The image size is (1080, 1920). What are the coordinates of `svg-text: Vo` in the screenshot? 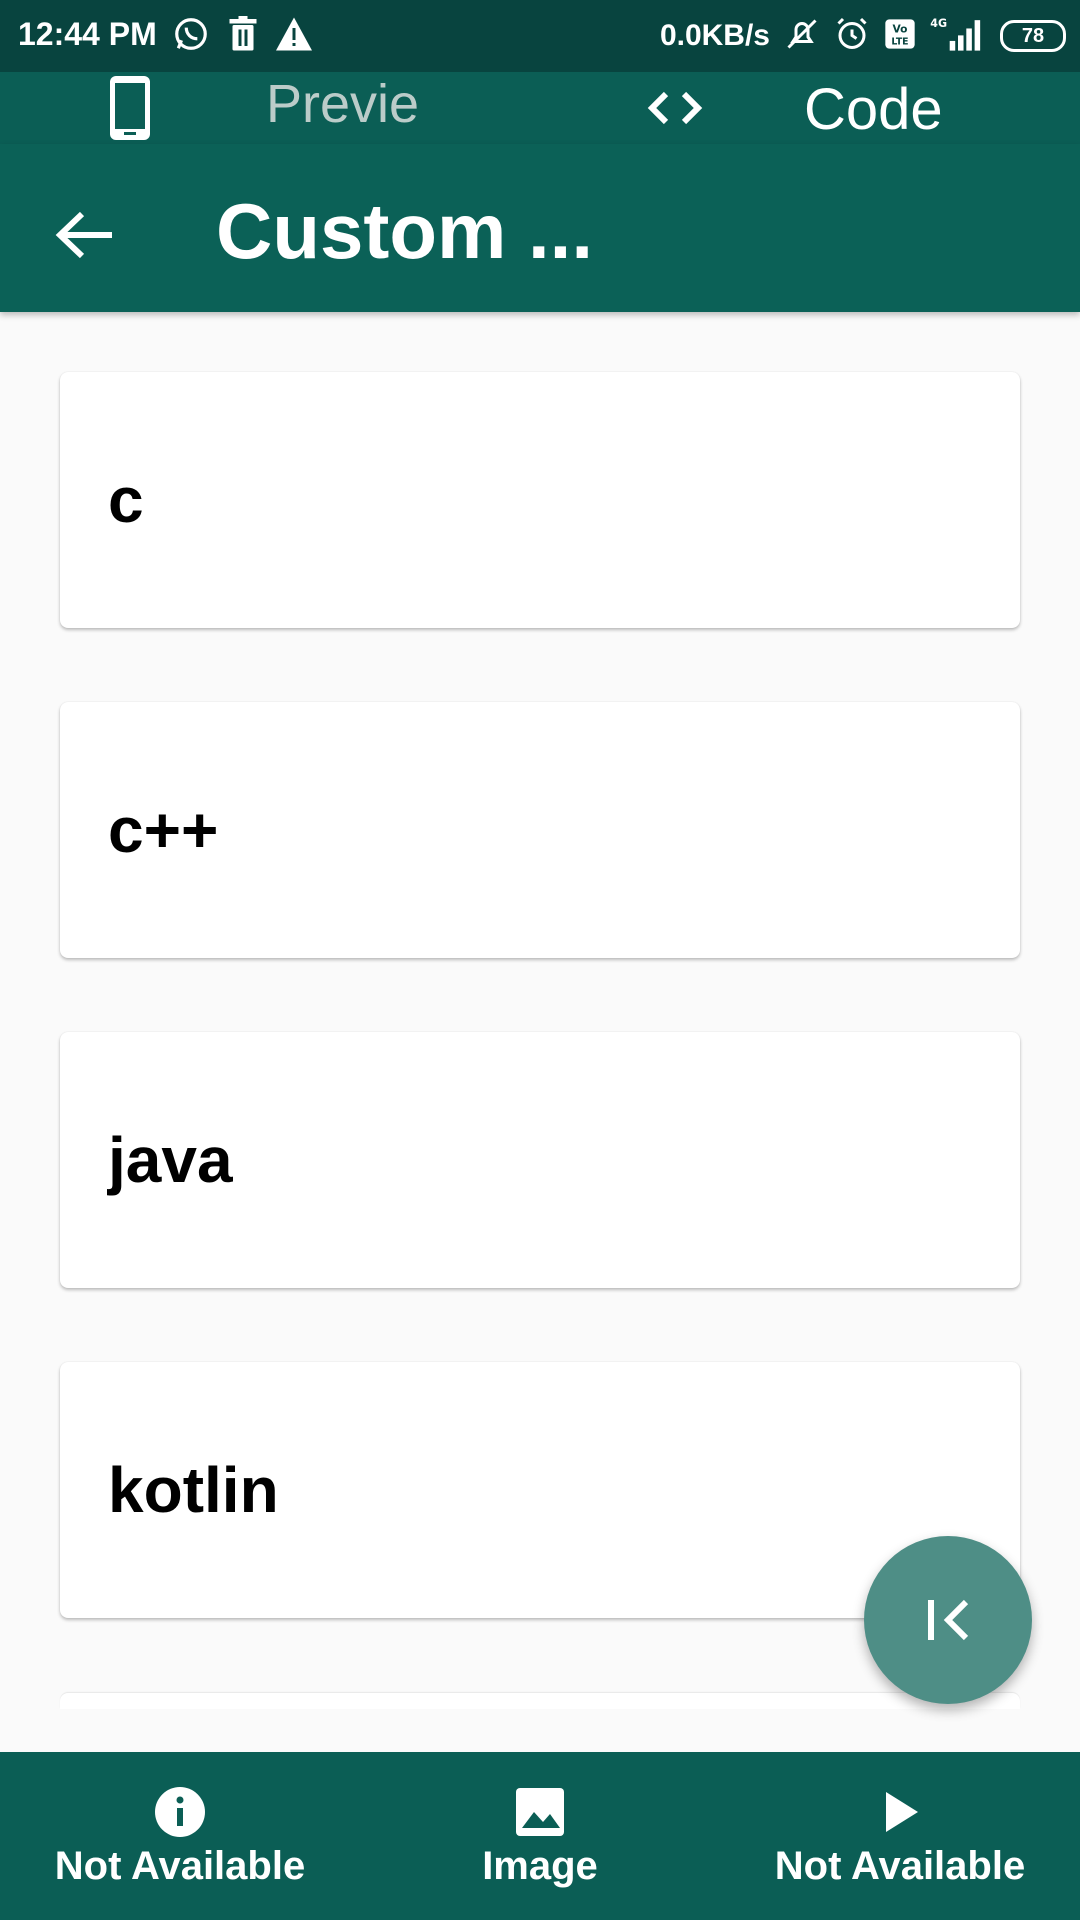 It's located at (900, 28).